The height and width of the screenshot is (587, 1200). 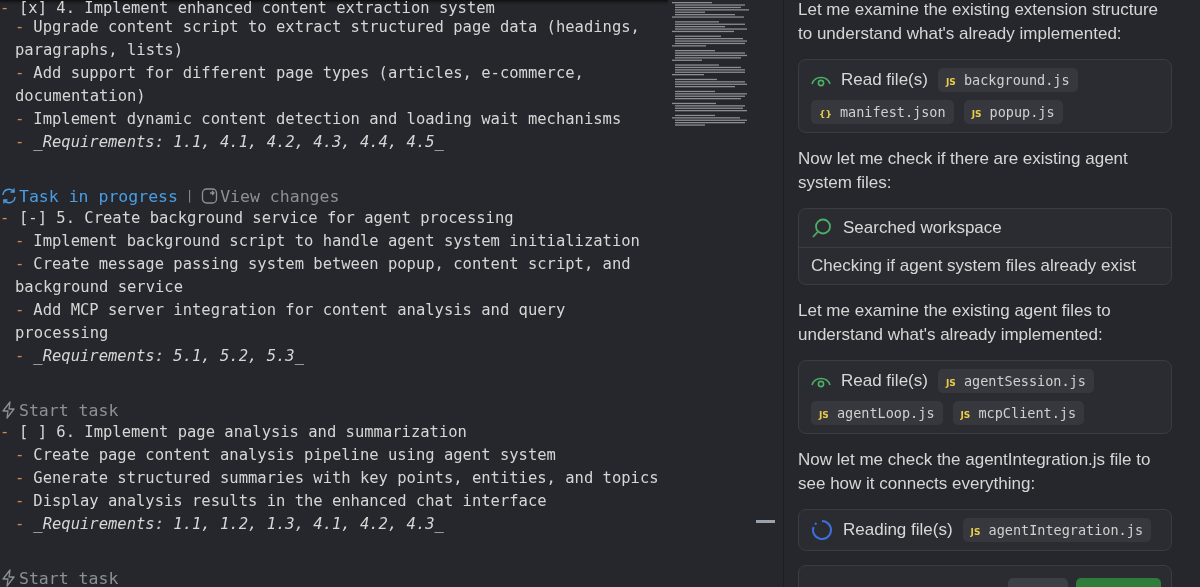 I want to click on tool-label: Reading file(s), so click(x=898, y=530).